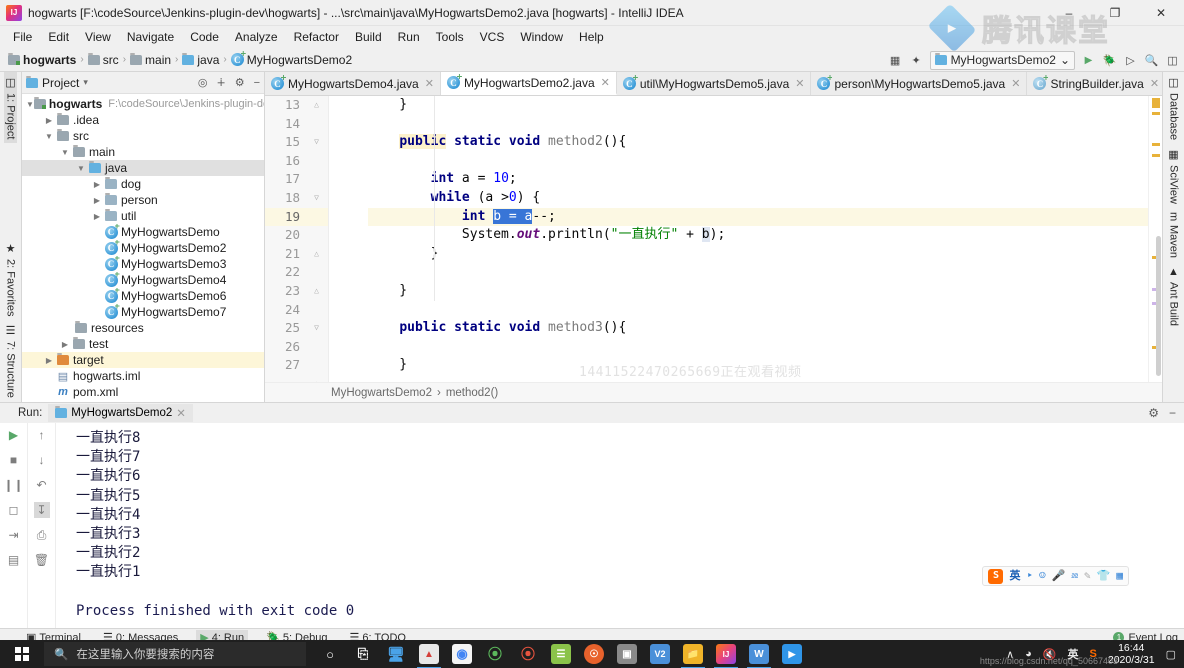 This screenshot has height=668, width=1184. What do you see at coordinates (143, 312) in the screenshot?
I see `tree-node-MyHogwartsDemo7: C MyHogwartsDemo7` at bounding box center [143, 312].